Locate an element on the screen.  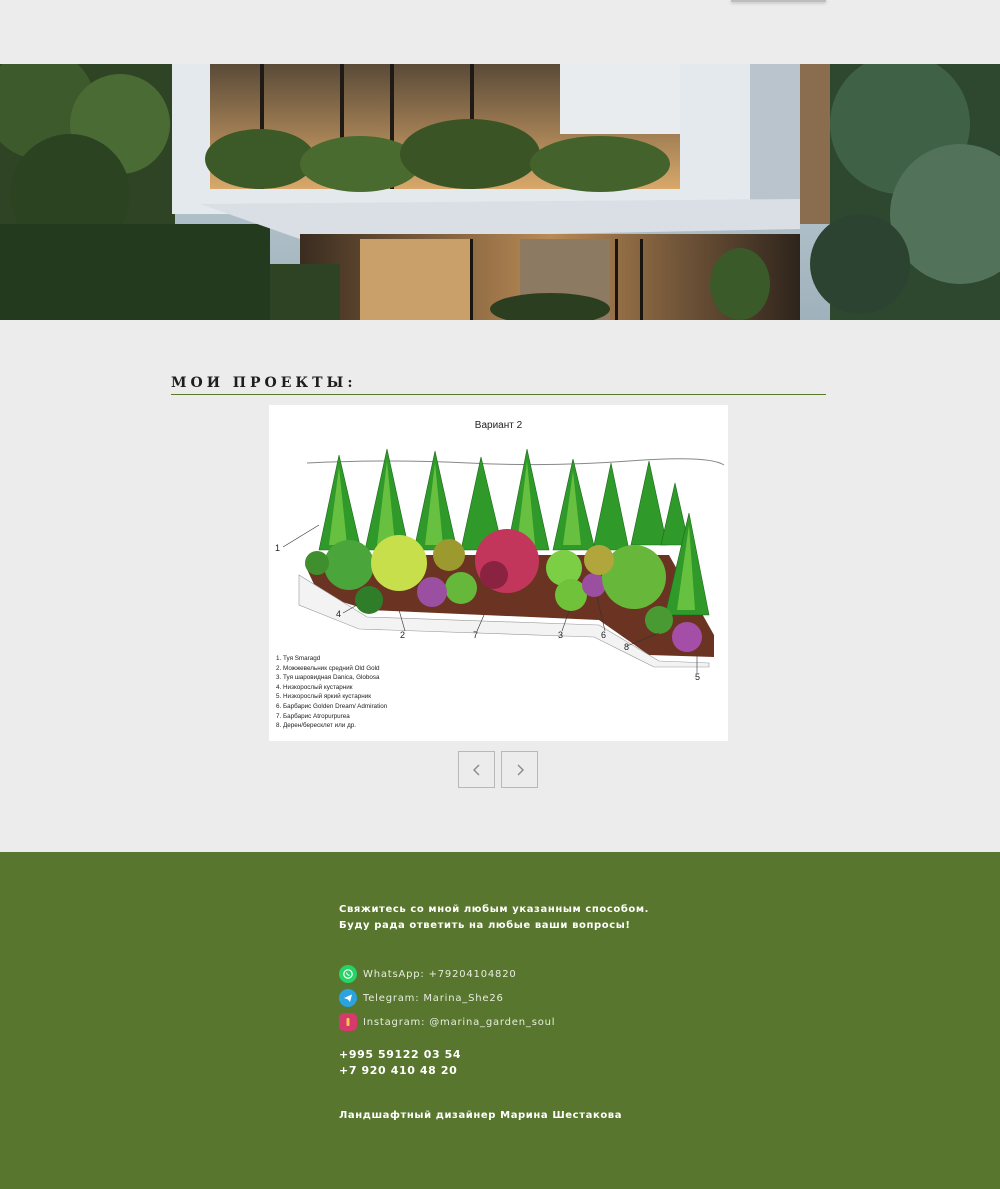
chevron-right-icon is located at coordinates (520, 769).